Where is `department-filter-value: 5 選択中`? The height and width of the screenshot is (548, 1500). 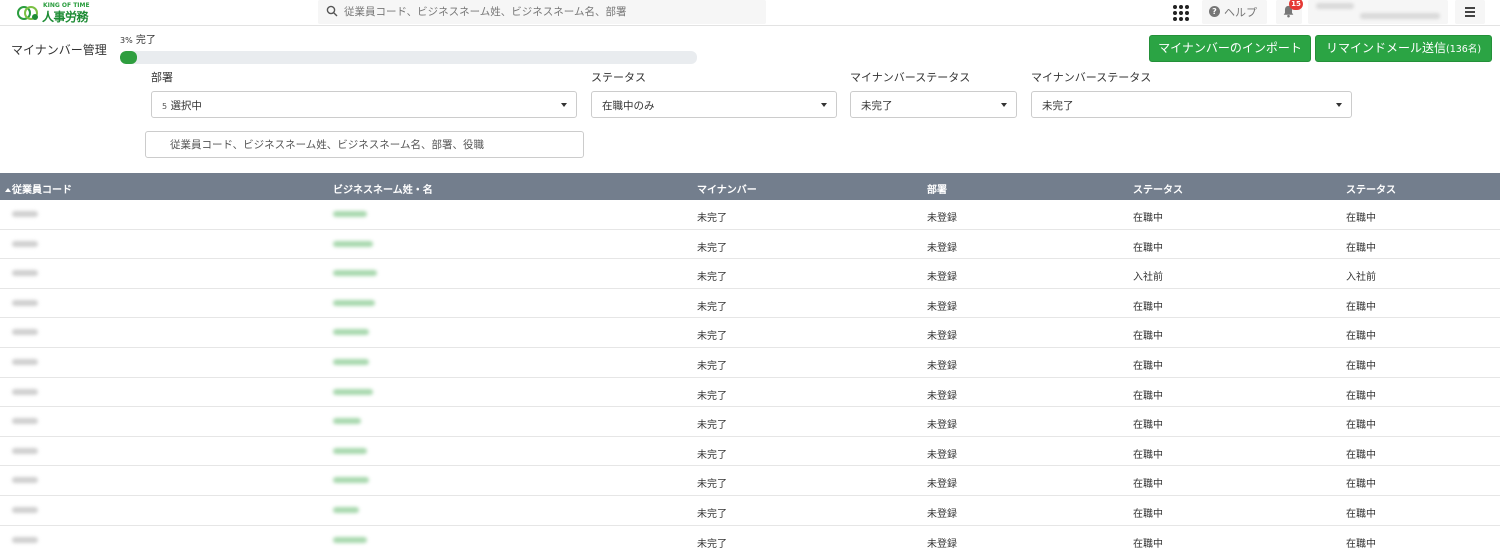 department-filter-value: 5 選択中 is located at coordinates (182, 105).